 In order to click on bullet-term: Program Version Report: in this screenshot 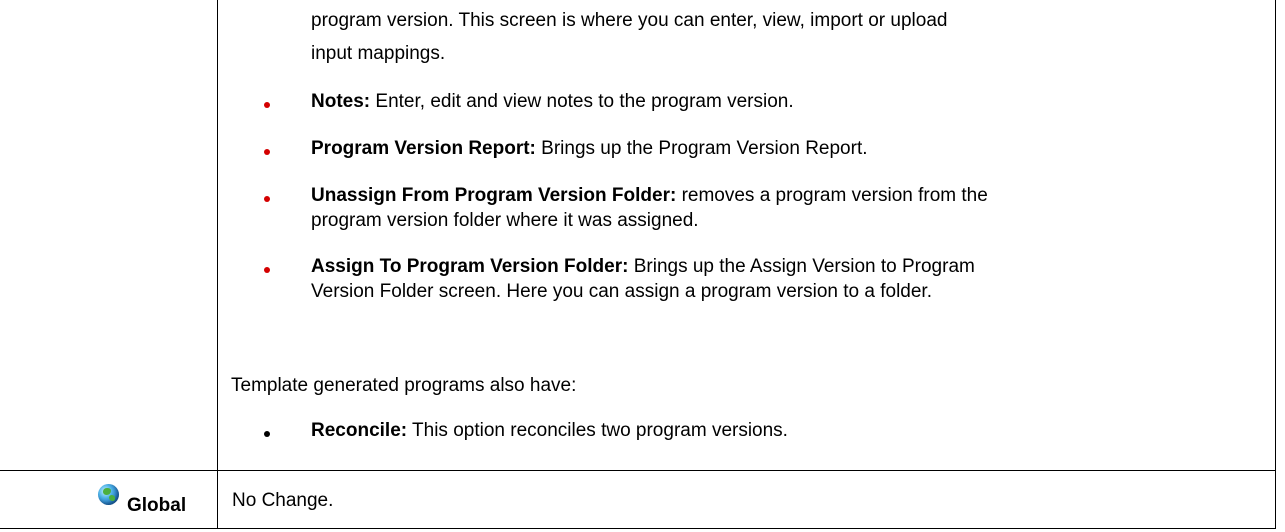, I will do `click(423, 148)`.